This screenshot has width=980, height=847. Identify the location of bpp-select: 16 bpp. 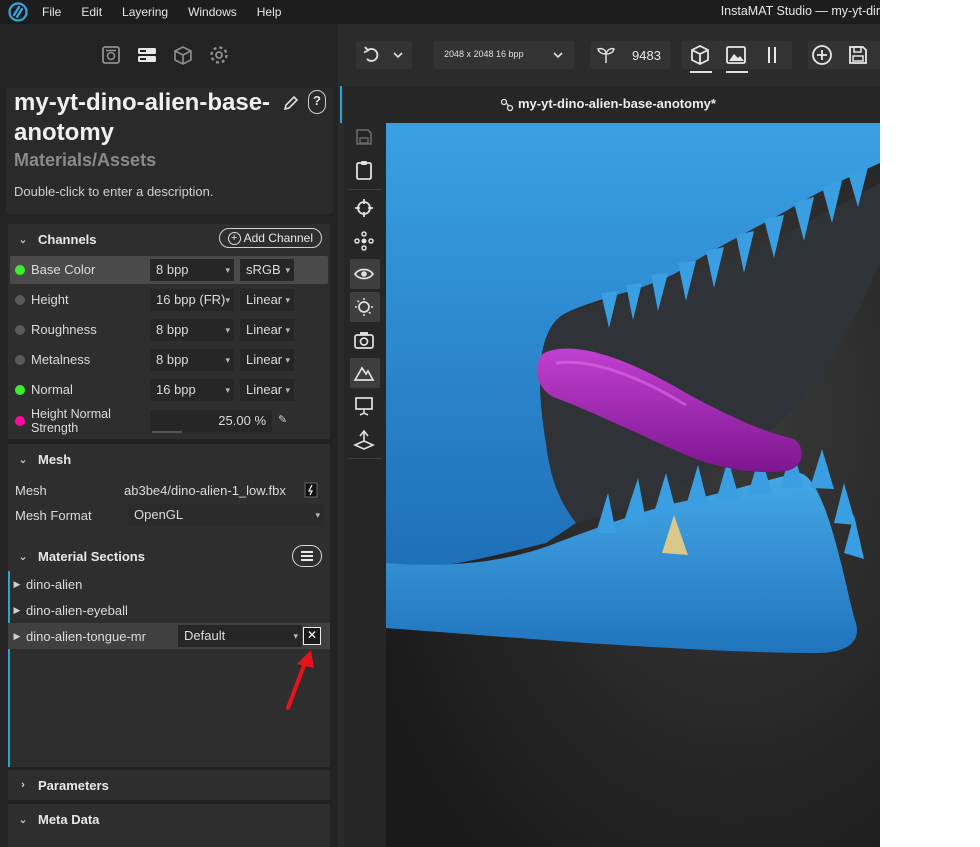
(192, 390).